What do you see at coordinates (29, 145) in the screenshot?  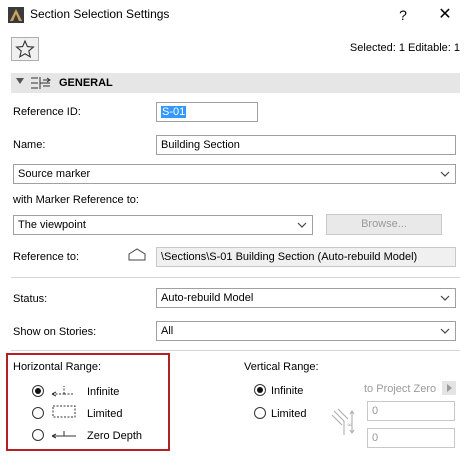 I see `name-label: Name:` at bounding box center [29, 145].